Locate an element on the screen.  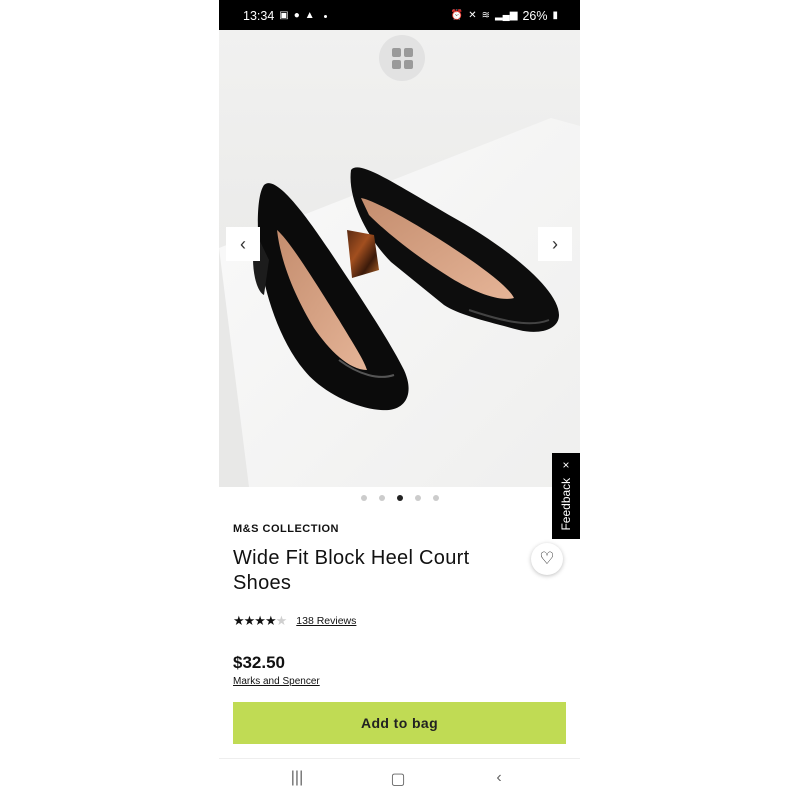
home-icon: ▢ is located at coordinates (398, 779).